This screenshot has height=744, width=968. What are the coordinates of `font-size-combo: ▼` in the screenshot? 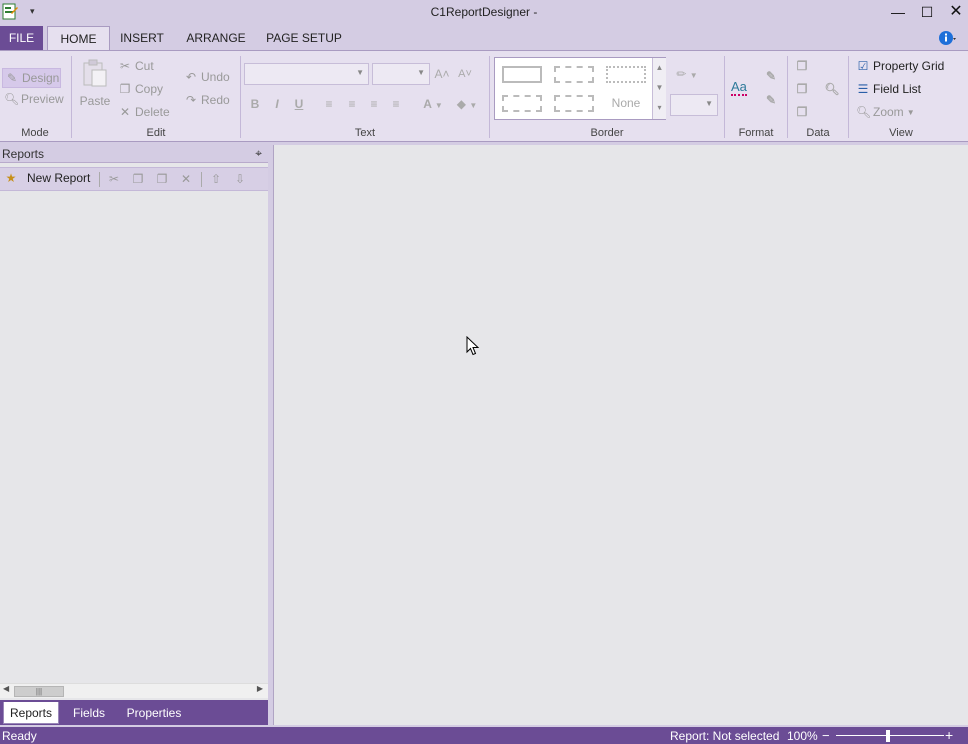 It's located at (401, 74).